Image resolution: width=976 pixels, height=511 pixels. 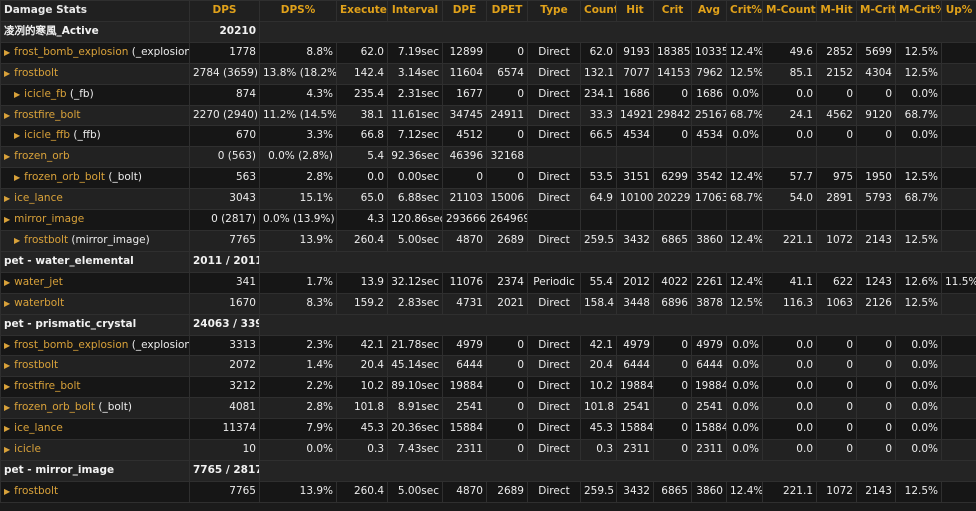 What do you see at coordinates (836, 11) in the screenshot?
I see `column-header: M-Hit` at bounding box center [836, 11].